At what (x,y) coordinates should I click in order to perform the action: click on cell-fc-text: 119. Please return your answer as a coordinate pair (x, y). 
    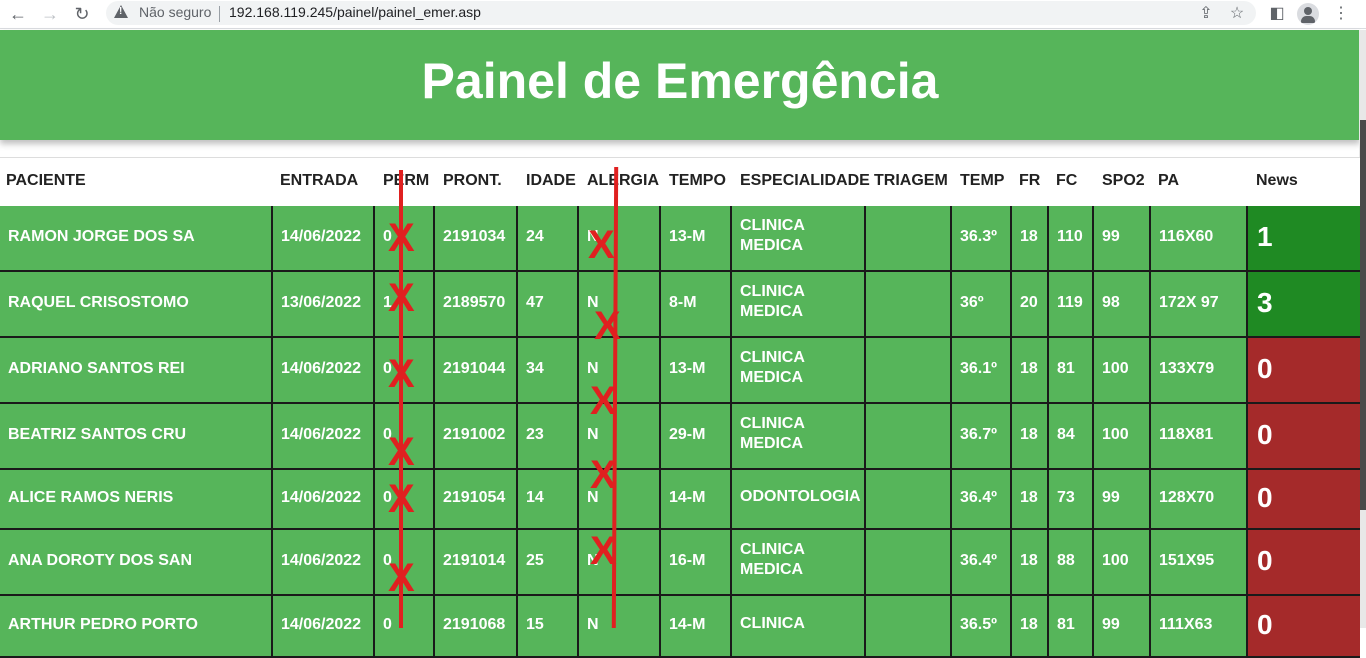
    Looking at the image, I should click on (1070, 302).